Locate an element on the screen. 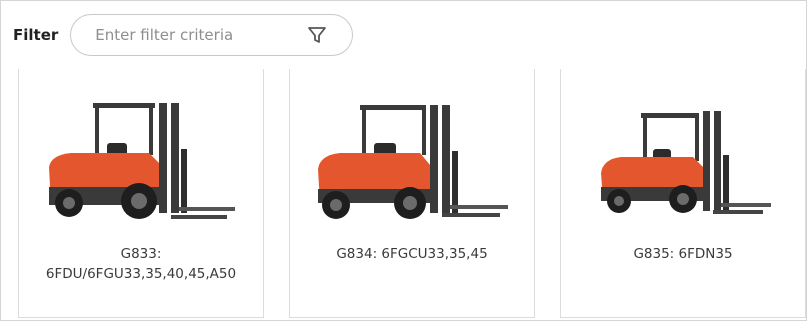 Image resolution: width=807 pixels, height=321 pixels. product-title: G835: 6FDN35 is located at coordinates (683, 254).